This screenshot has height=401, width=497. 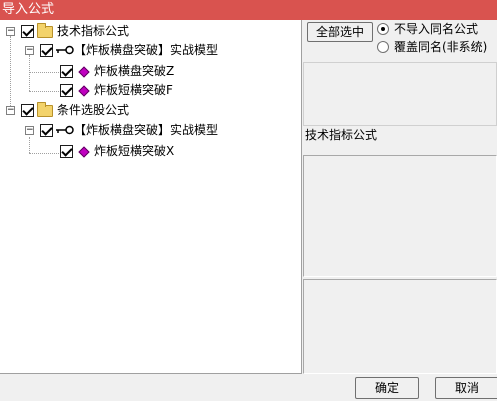 I want to click on select-all-button: 全部选中, so click(x=340, y=32).